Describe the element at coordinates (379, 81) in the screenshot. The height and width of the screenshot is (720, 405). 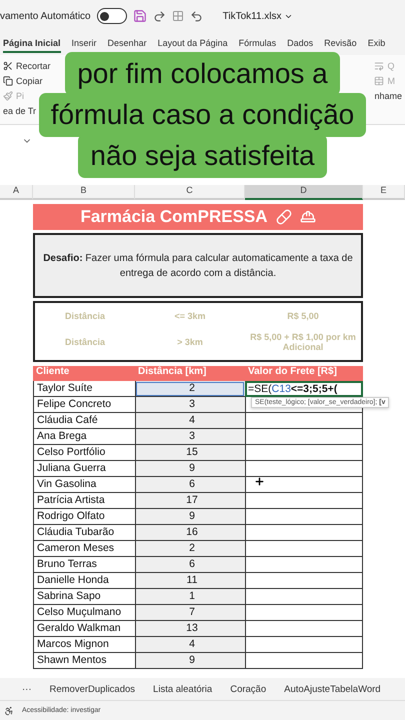
I see `merge-cells-icon` at that location.